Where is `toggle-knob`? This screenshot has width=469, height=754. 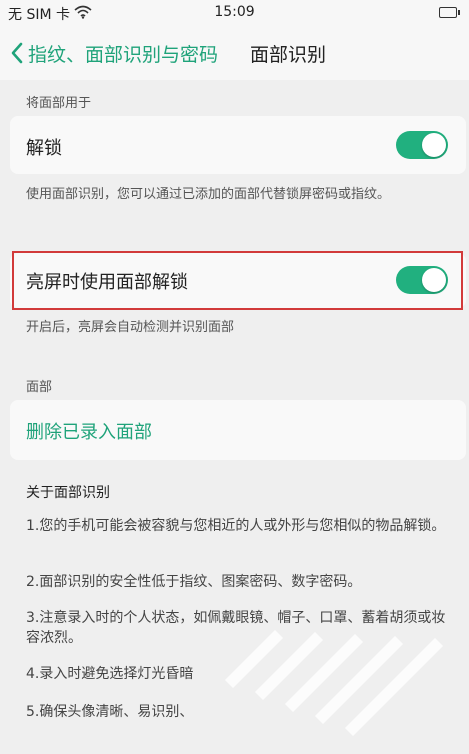 toggle-knob is located at coordinates (434, 145).